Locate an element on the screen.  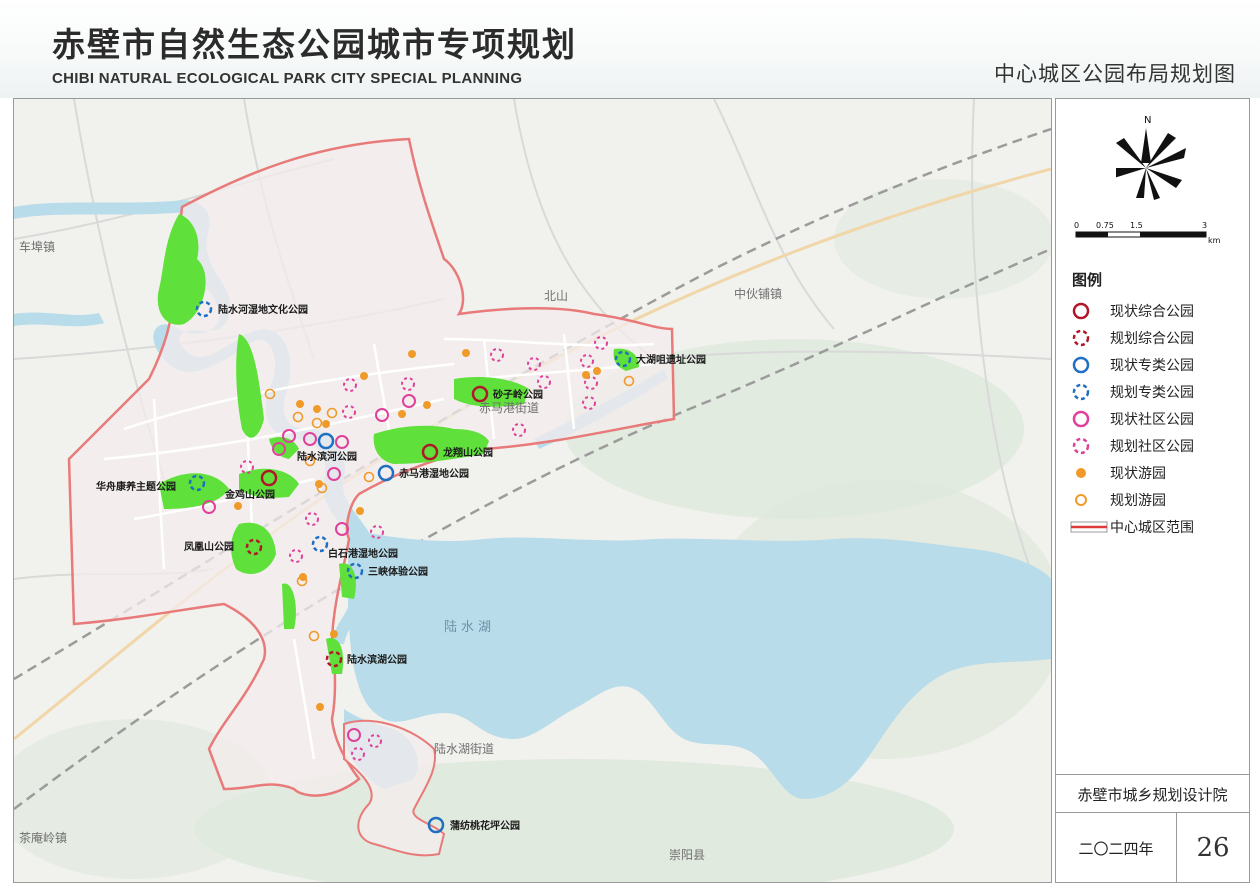
legend-item: 规划综合公园 is located at coordinates (1132, 337).